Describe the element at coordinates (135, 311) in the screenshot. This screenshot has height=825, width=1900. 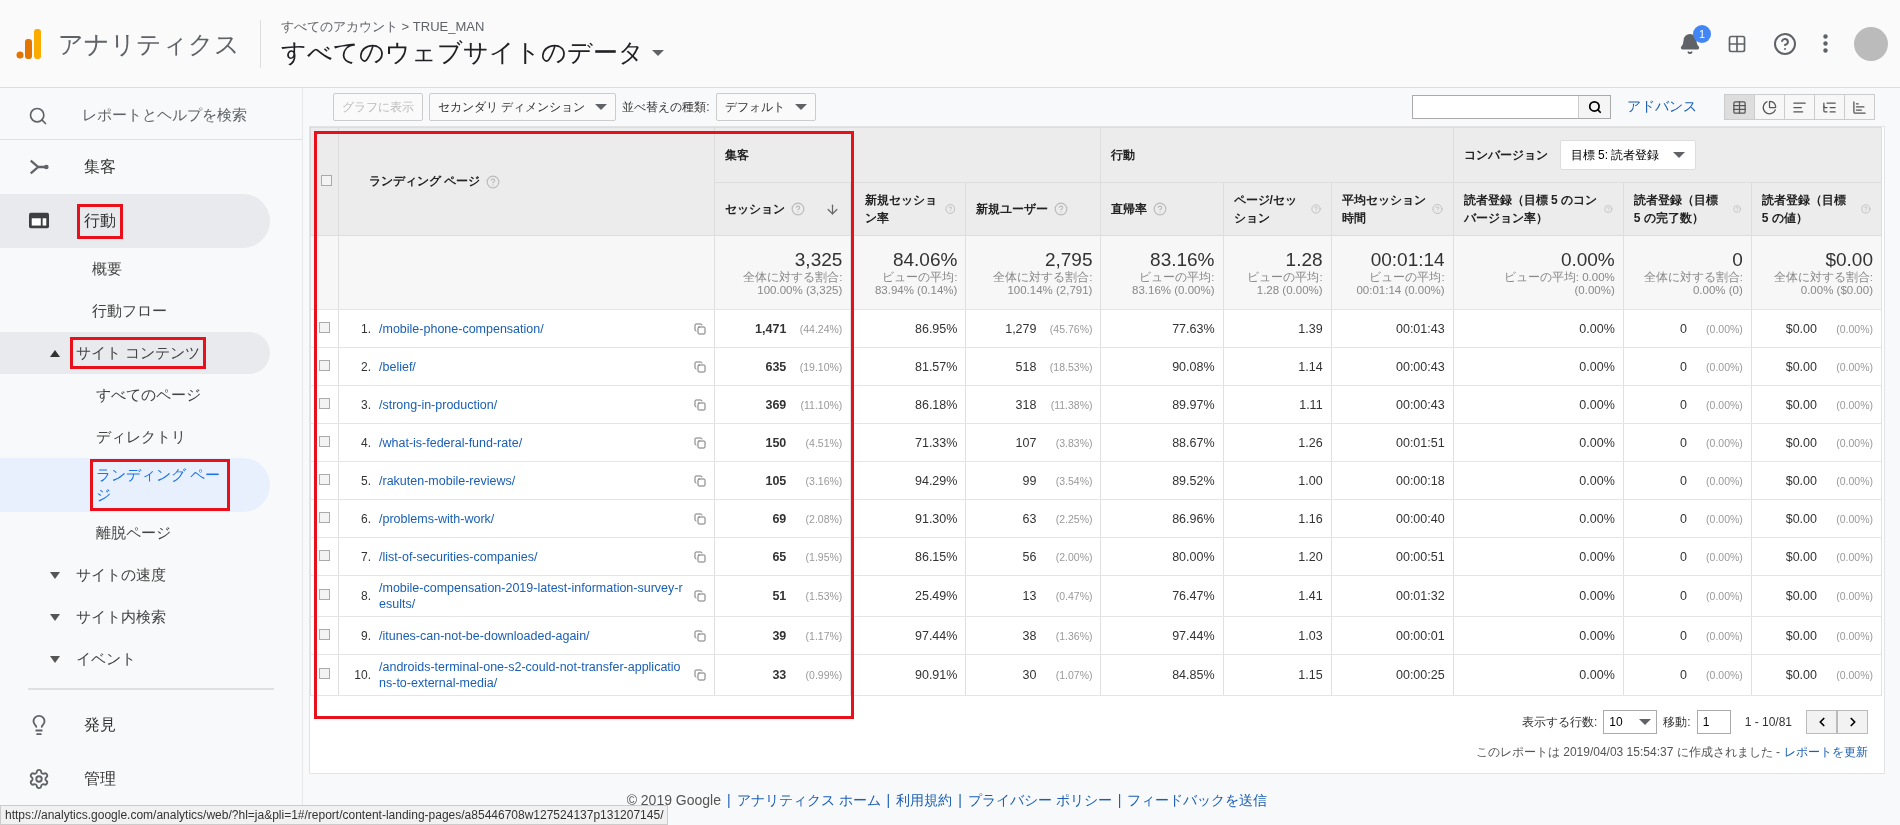
I see `nav-item: 行動フロー` at that location.